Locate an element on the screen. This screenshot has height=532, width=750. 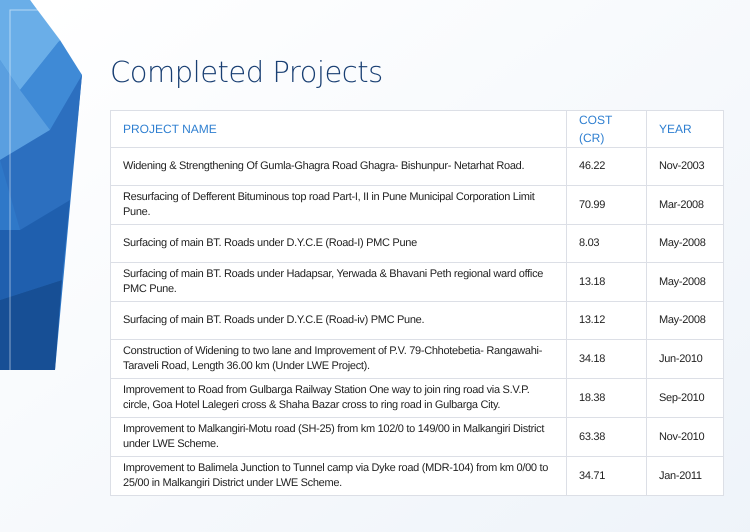
table-cell: Improvement to Malkangiri-Motu road (SH-25) from km 102/0 to 149/00 in Malkangiri District under LWE Scheme. is located at coordinates (338, 437).